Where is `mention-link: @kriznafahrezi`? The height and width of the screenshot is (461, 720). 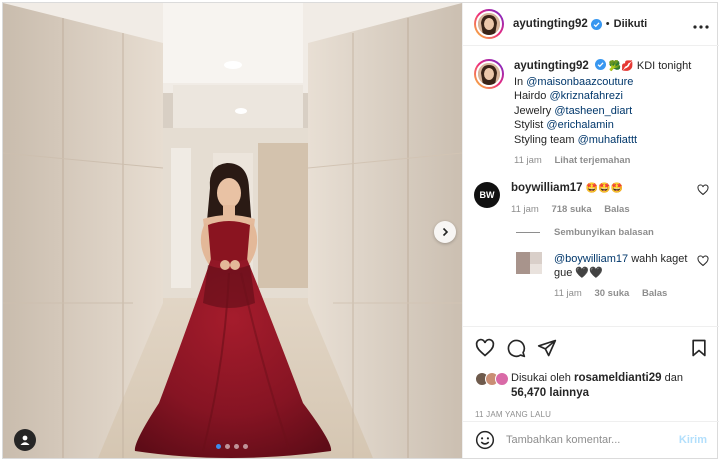
mention-link: @kriznafahrezi is located at coordinates (586, 96).